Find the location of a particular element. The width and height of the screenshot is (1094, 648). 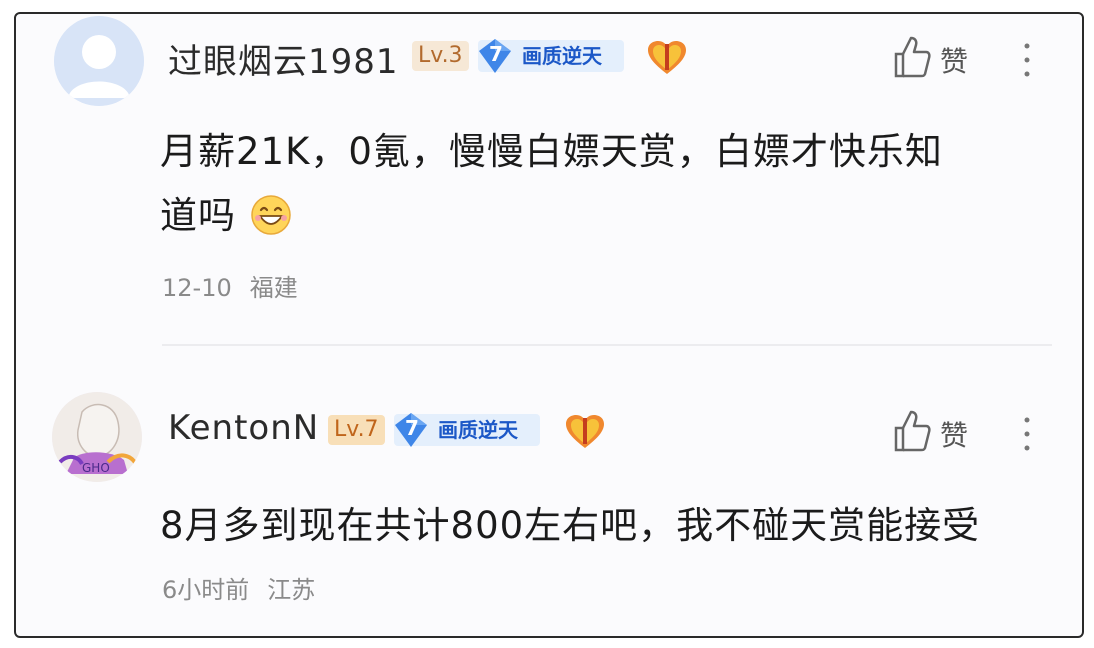

comment-location: 江苏 is located at coordinates (291, 590).